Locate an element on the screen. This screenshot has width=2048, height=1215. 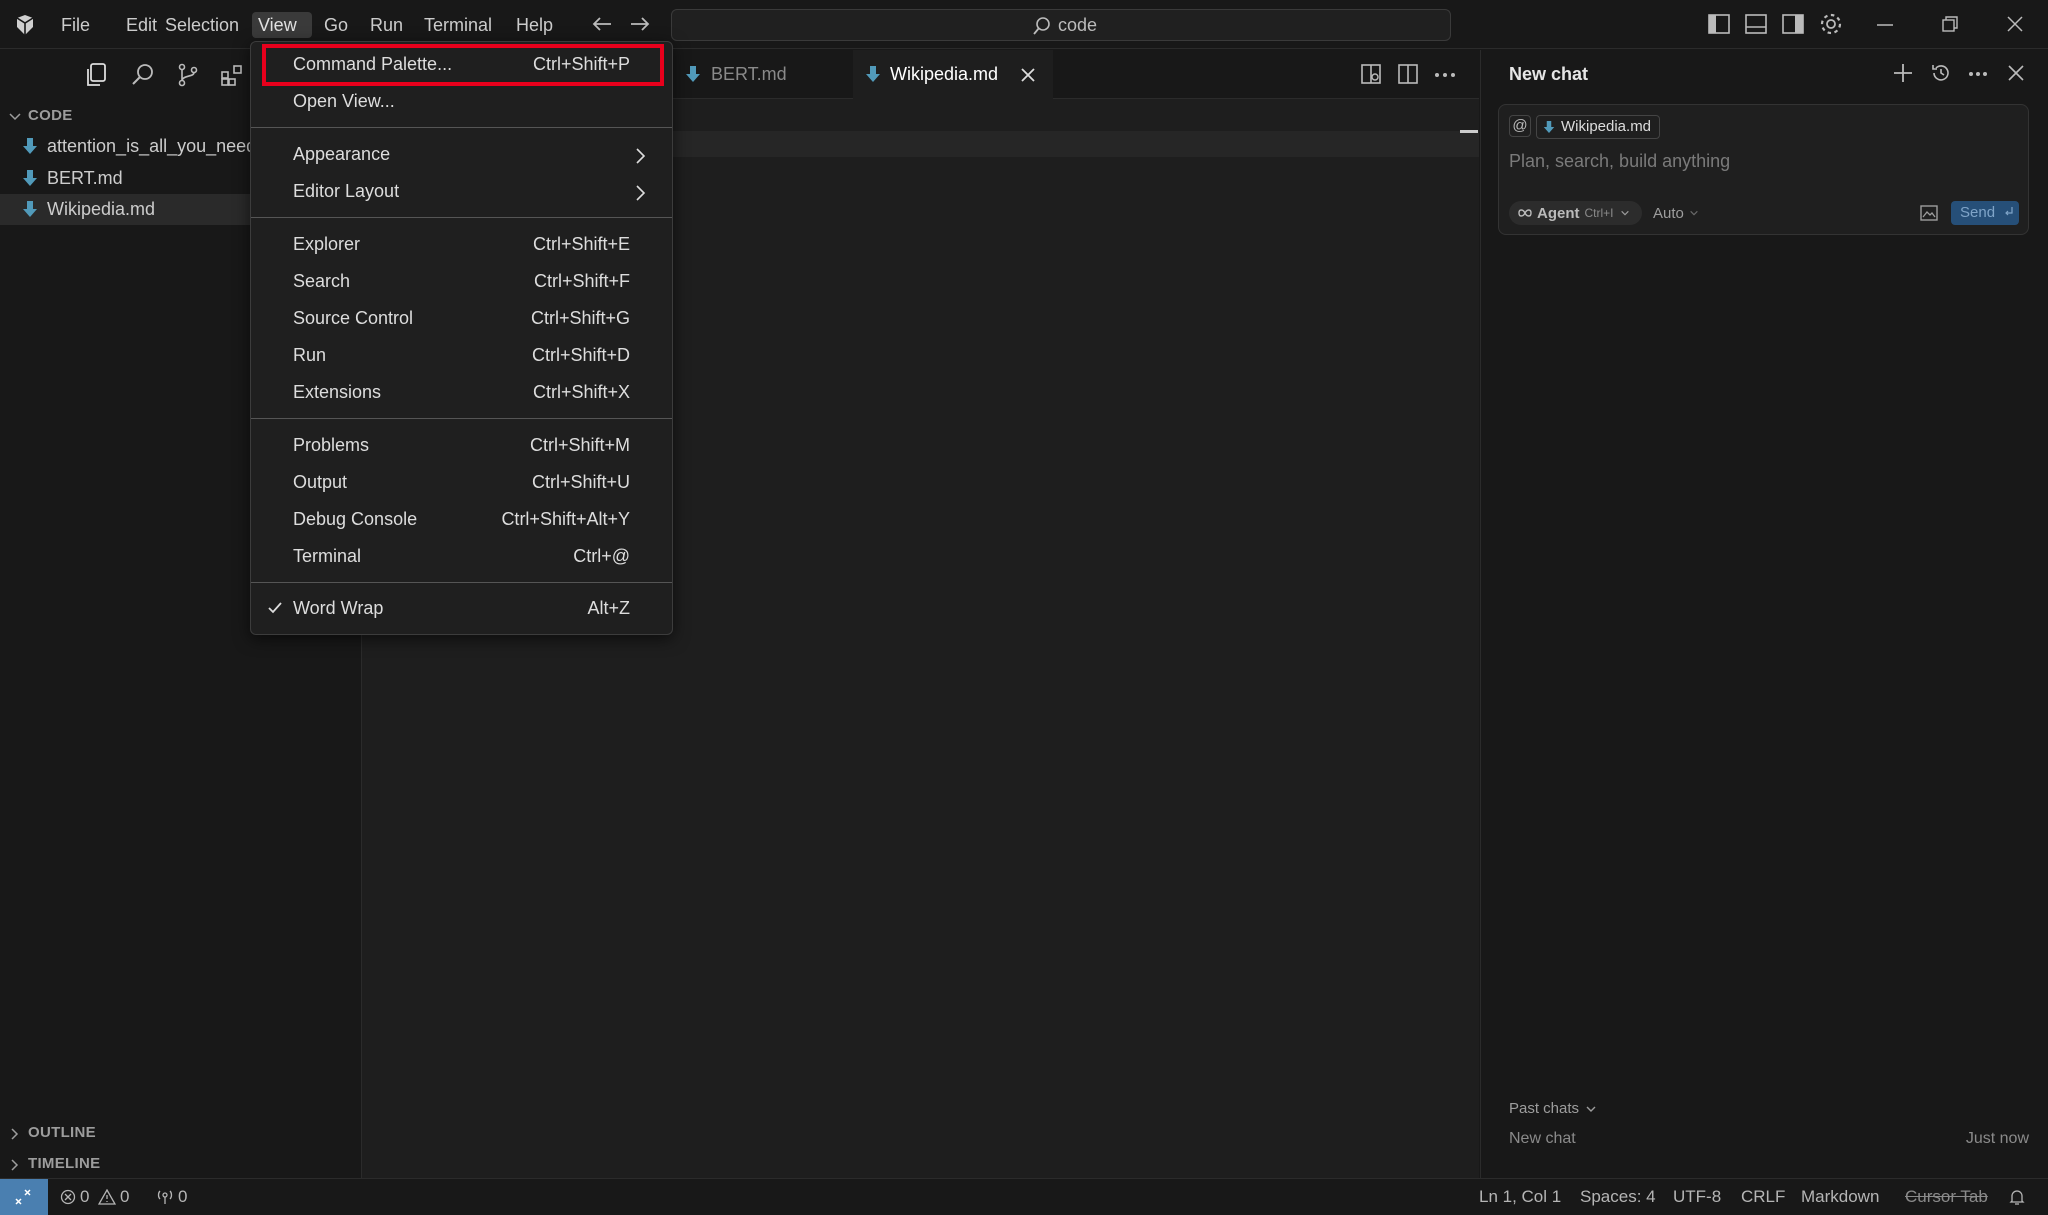
menu-selection: Selection is located at coordinates (202, 25).